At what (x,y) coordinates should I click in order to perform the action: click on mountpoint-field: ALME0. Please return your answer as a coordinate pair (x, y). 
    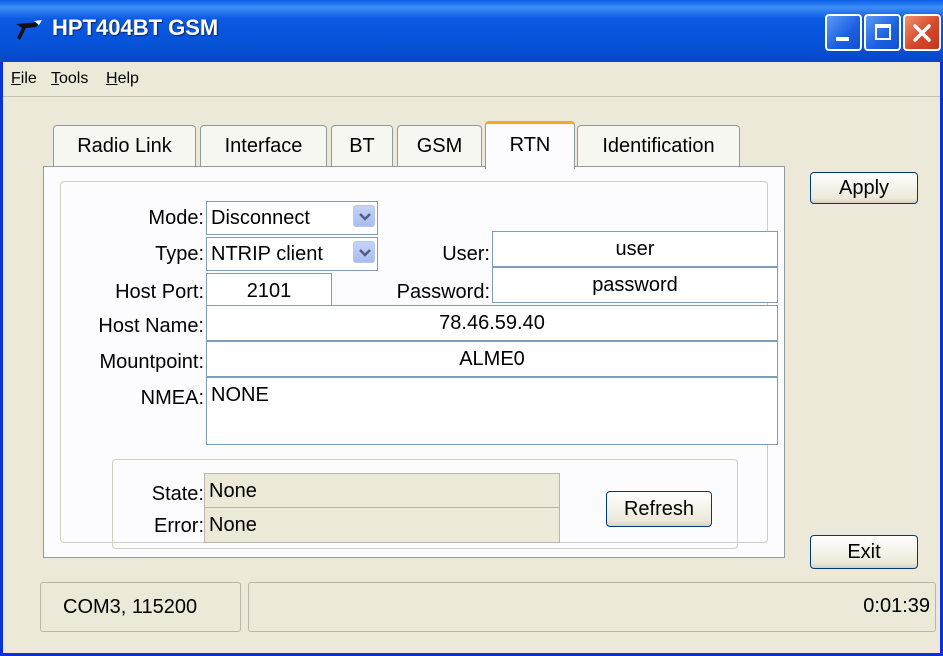
    Looking at the image, I should click on (492, 359).